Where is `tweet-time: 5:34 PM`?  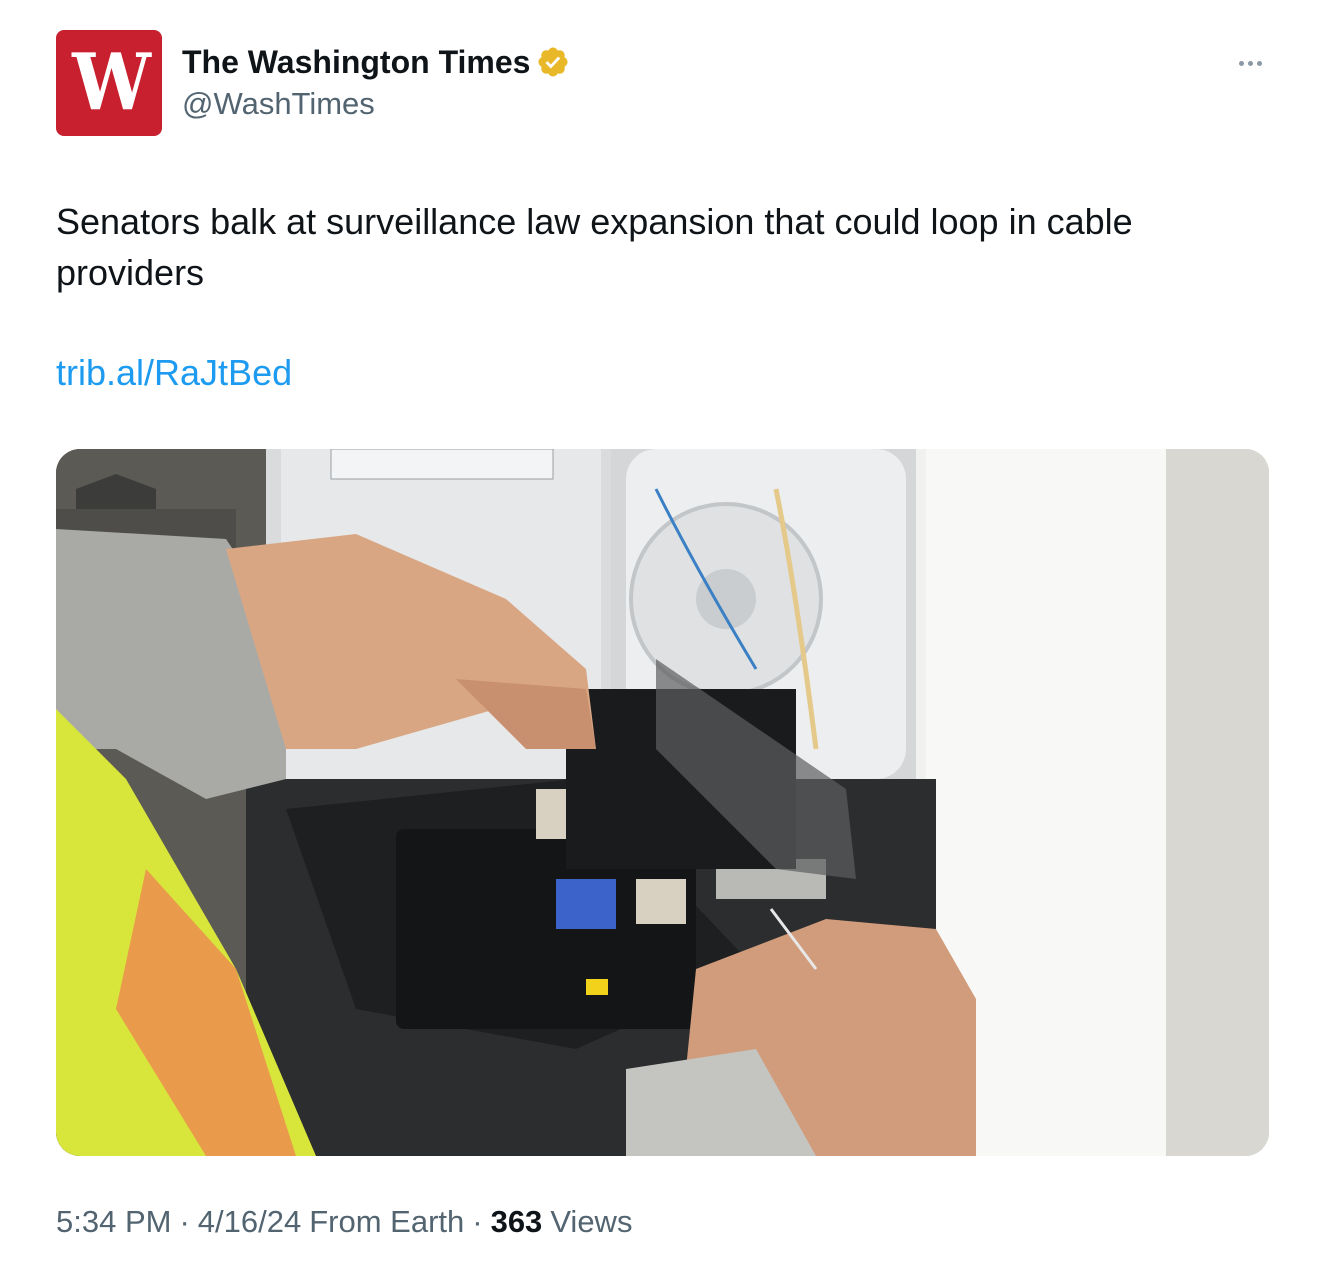 tweet-time: 5:34 PM is located at coordinates (113, 1222).